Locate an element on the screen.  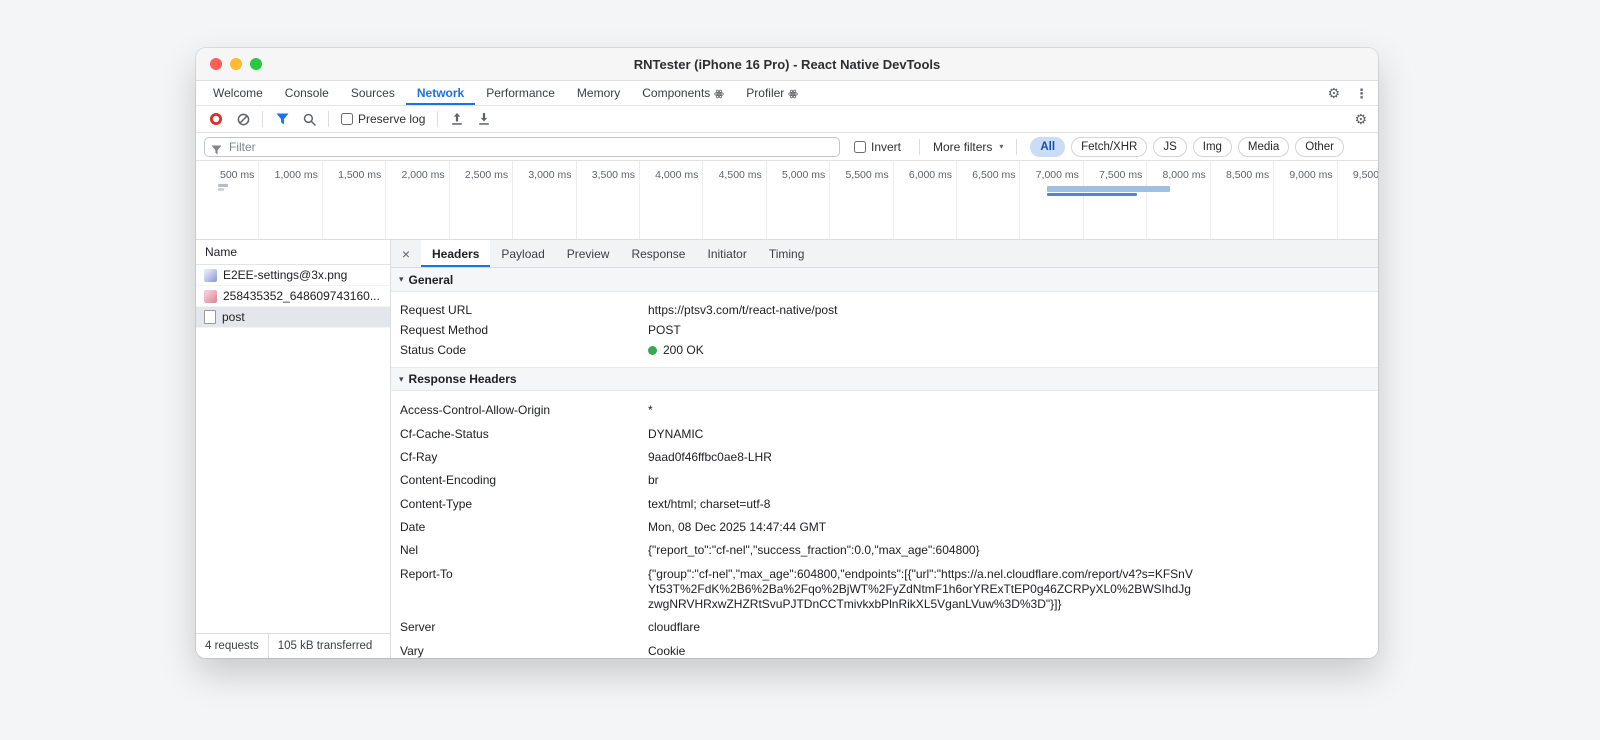
details-tab-preview: Preview is located at coordinates (588, 253).